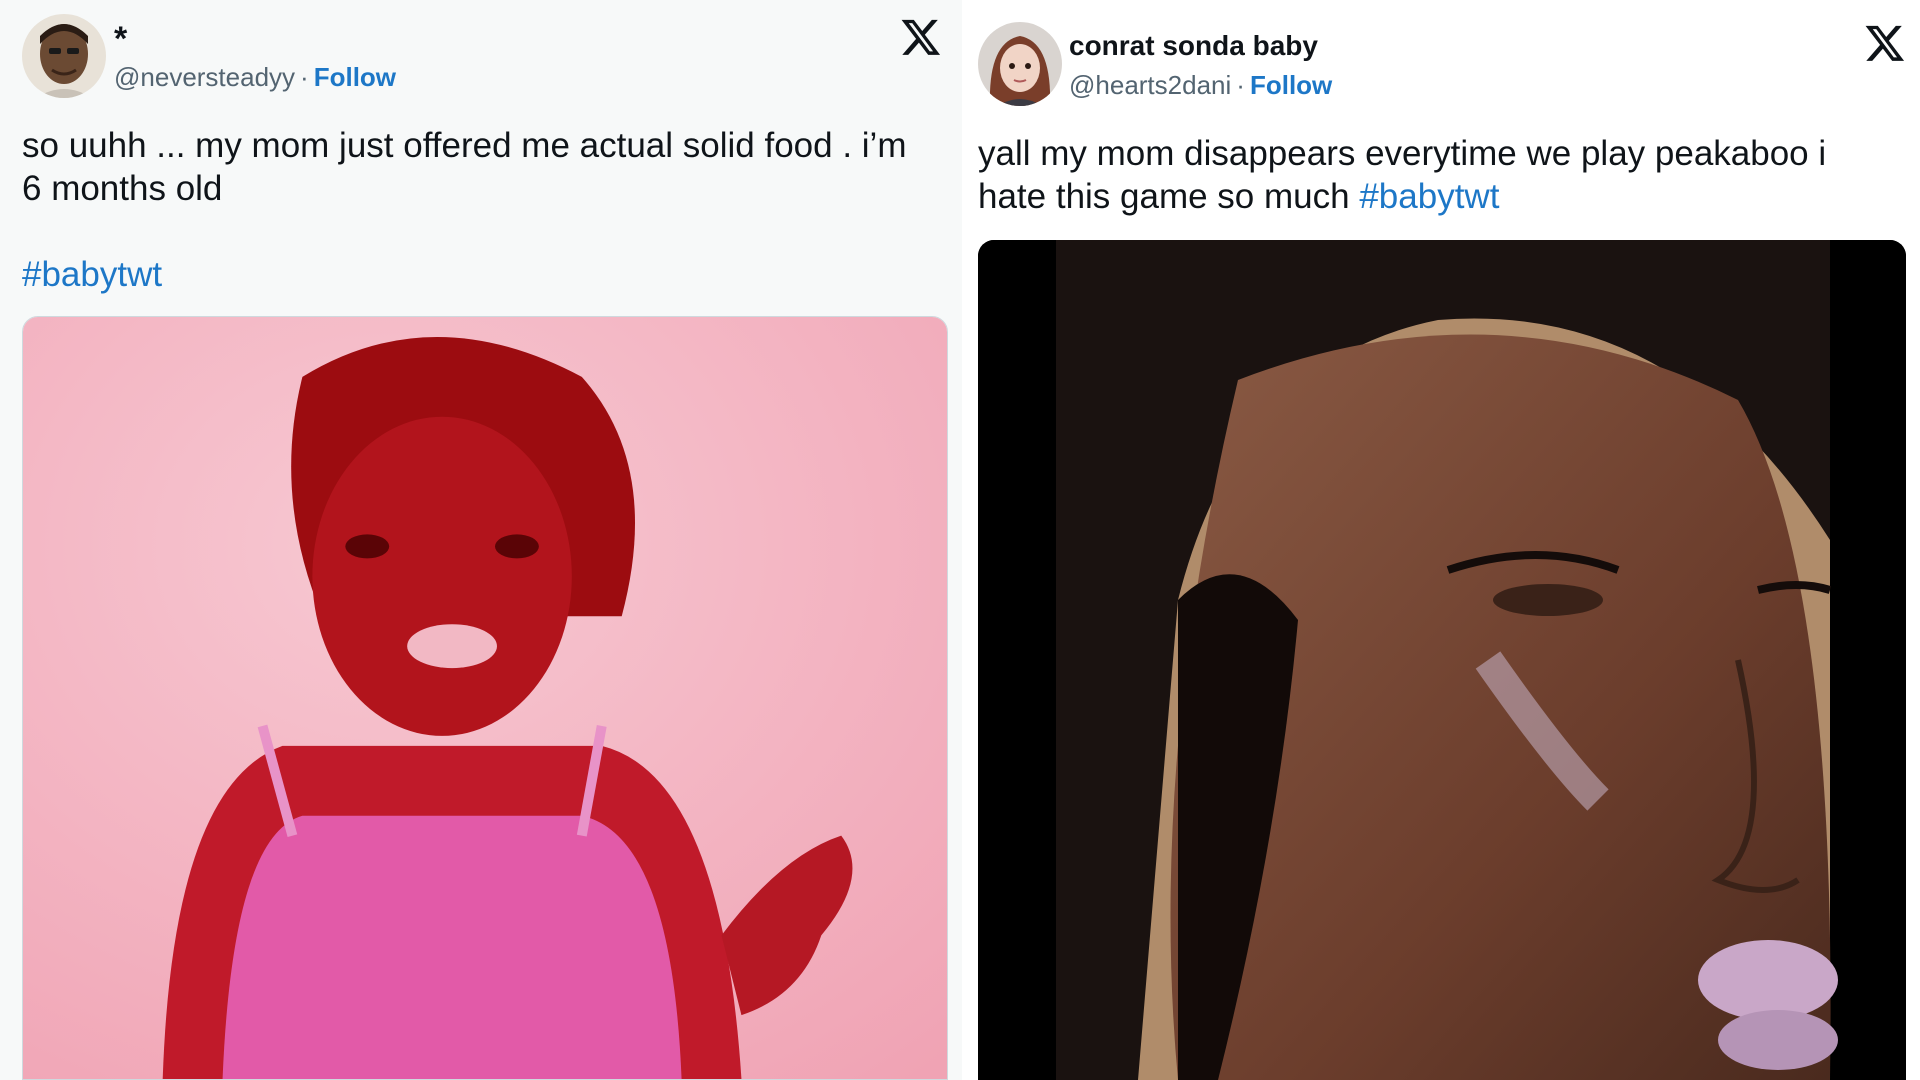  I want to click on display-name: *, so click(120, 39).